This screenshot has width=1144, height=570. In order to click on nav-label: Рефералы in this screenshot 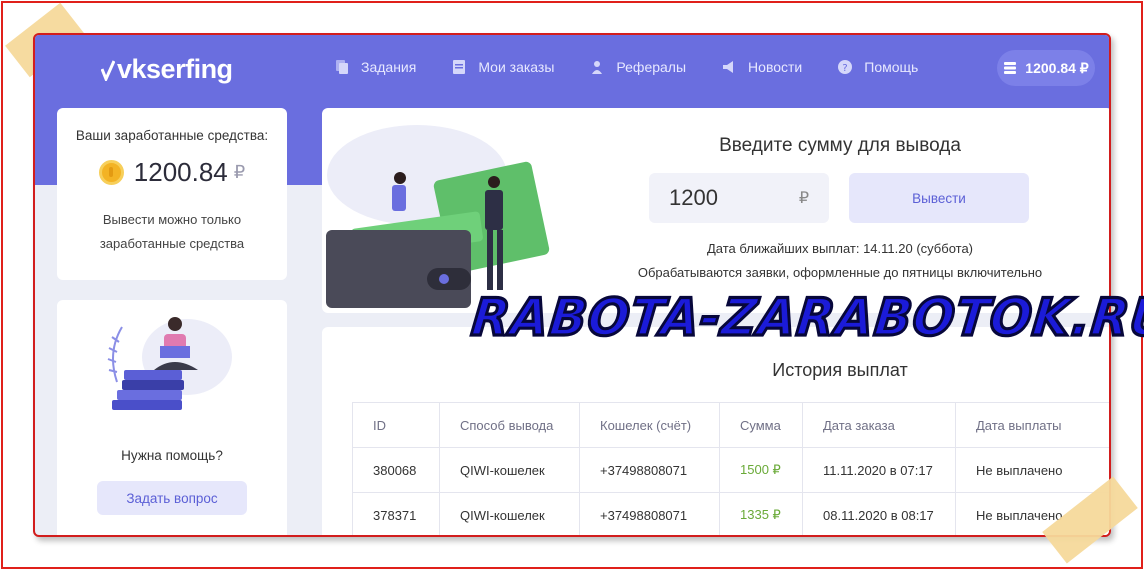, I will do `click(651, 67)`.